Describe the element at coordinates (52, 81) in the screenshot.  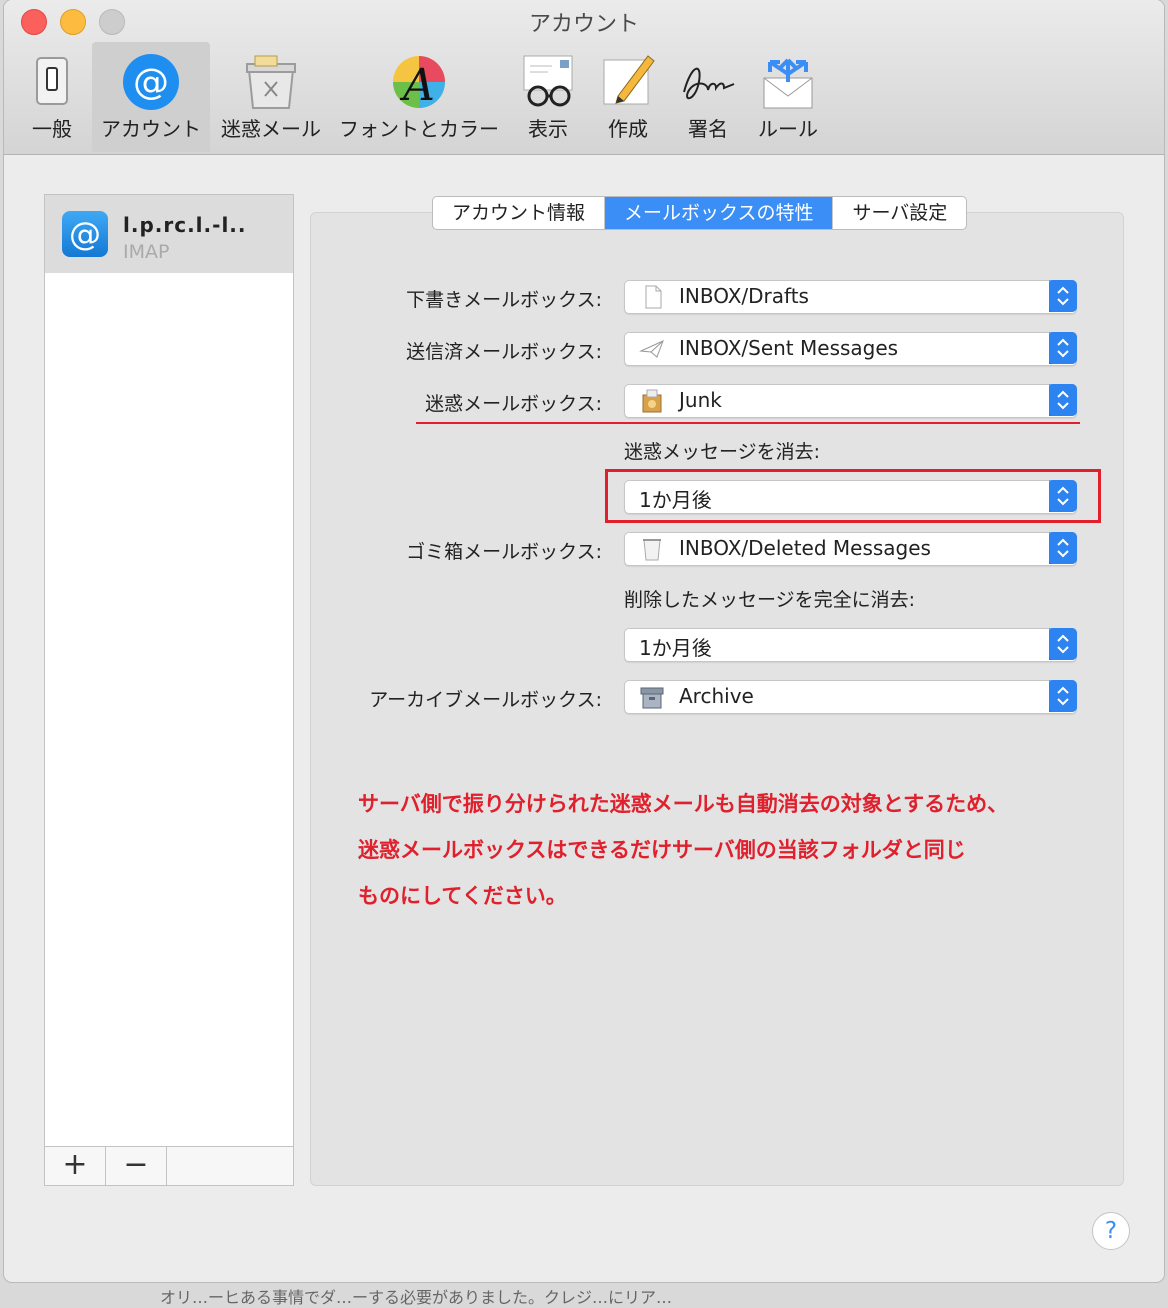
I see `switch-icon` at that location.